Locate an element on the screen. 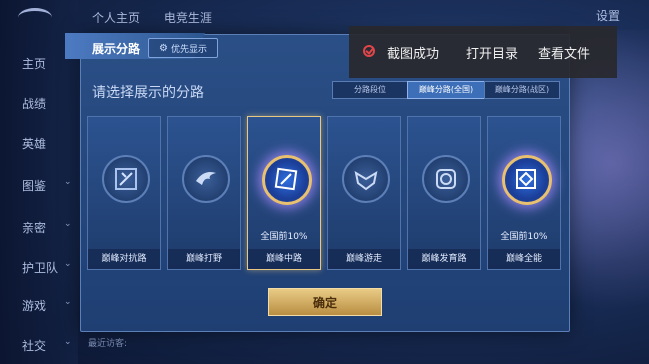 The image size is (649, 364). priority-display-button: ⚙ 优先显示 is located at coordinates (183, 48).